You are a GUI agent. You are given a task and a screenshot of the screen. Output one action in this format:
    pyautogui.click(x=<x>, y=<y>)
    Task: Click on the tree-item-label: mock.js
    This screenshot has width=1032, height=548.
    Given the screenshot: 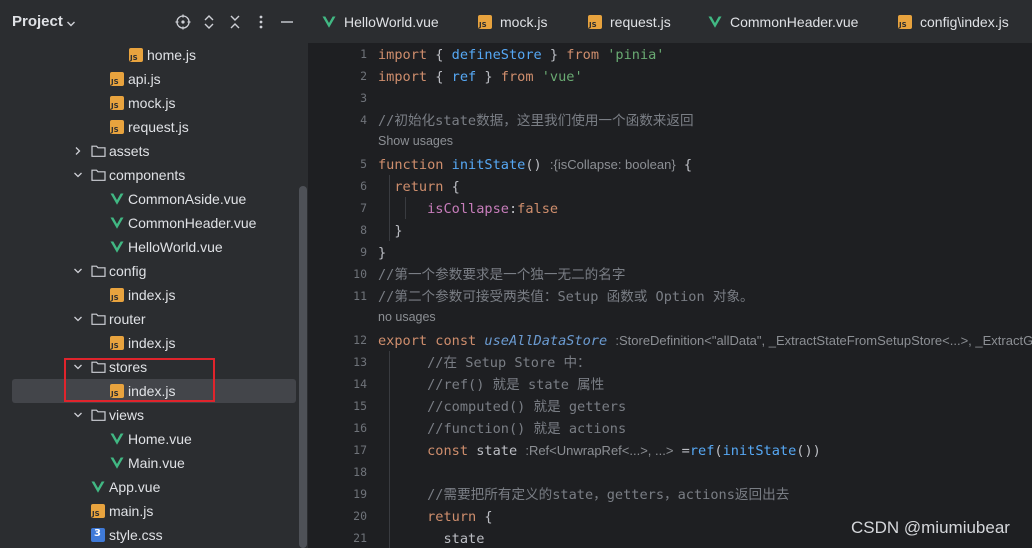 What is the action you would take?
    pyautogui.click(x=152, y=103)
    